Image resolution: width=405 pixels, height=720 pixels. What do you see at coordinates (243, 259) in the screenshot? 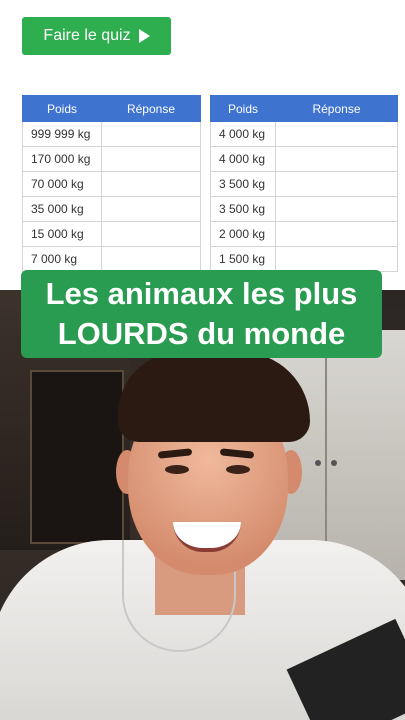
I see `weight-cell: 1 500 kg` at bounding box center [243, 259].